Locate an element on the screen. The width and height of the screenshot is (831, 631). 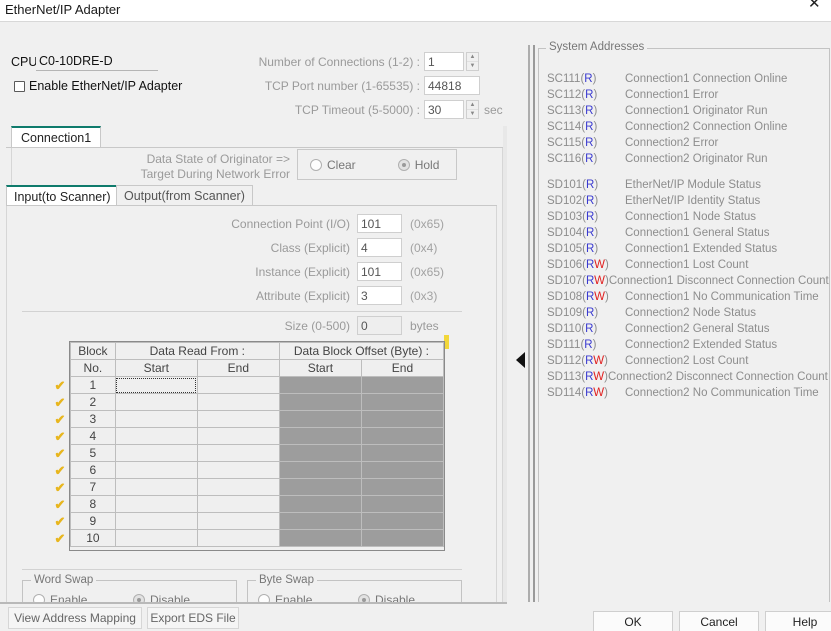
attribute-explicit-input is located at coordinates (379, 295).